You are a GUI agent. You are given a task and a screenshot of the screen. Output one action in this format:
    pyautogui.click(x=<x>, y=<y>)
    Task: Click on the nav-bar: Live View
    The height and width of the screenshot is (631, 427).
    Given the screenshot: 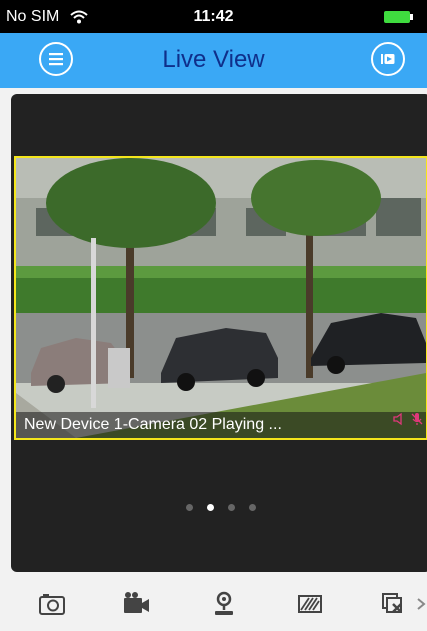 What is the action you would take?
    pyautogui.click(x=213, y=60)
    